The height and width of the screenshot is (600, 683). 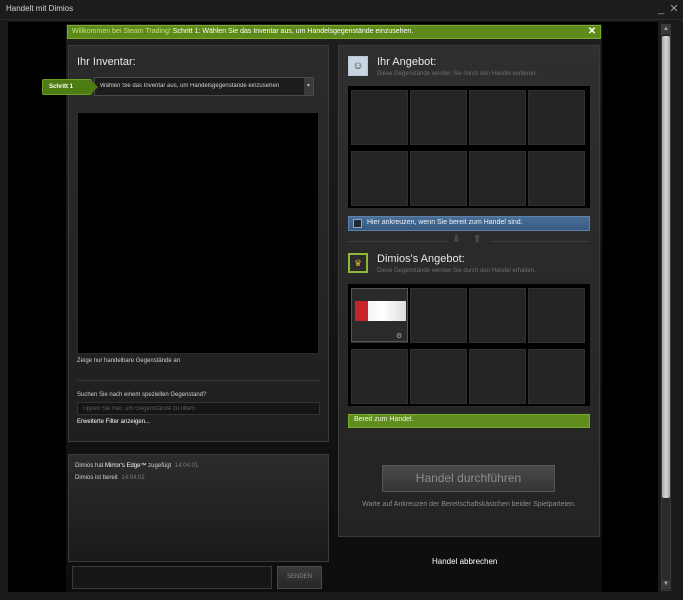 What do you see at coordinates (357, 223) in the screenshot?
I see `ready-checkbox` at bounding box center [357, 223].